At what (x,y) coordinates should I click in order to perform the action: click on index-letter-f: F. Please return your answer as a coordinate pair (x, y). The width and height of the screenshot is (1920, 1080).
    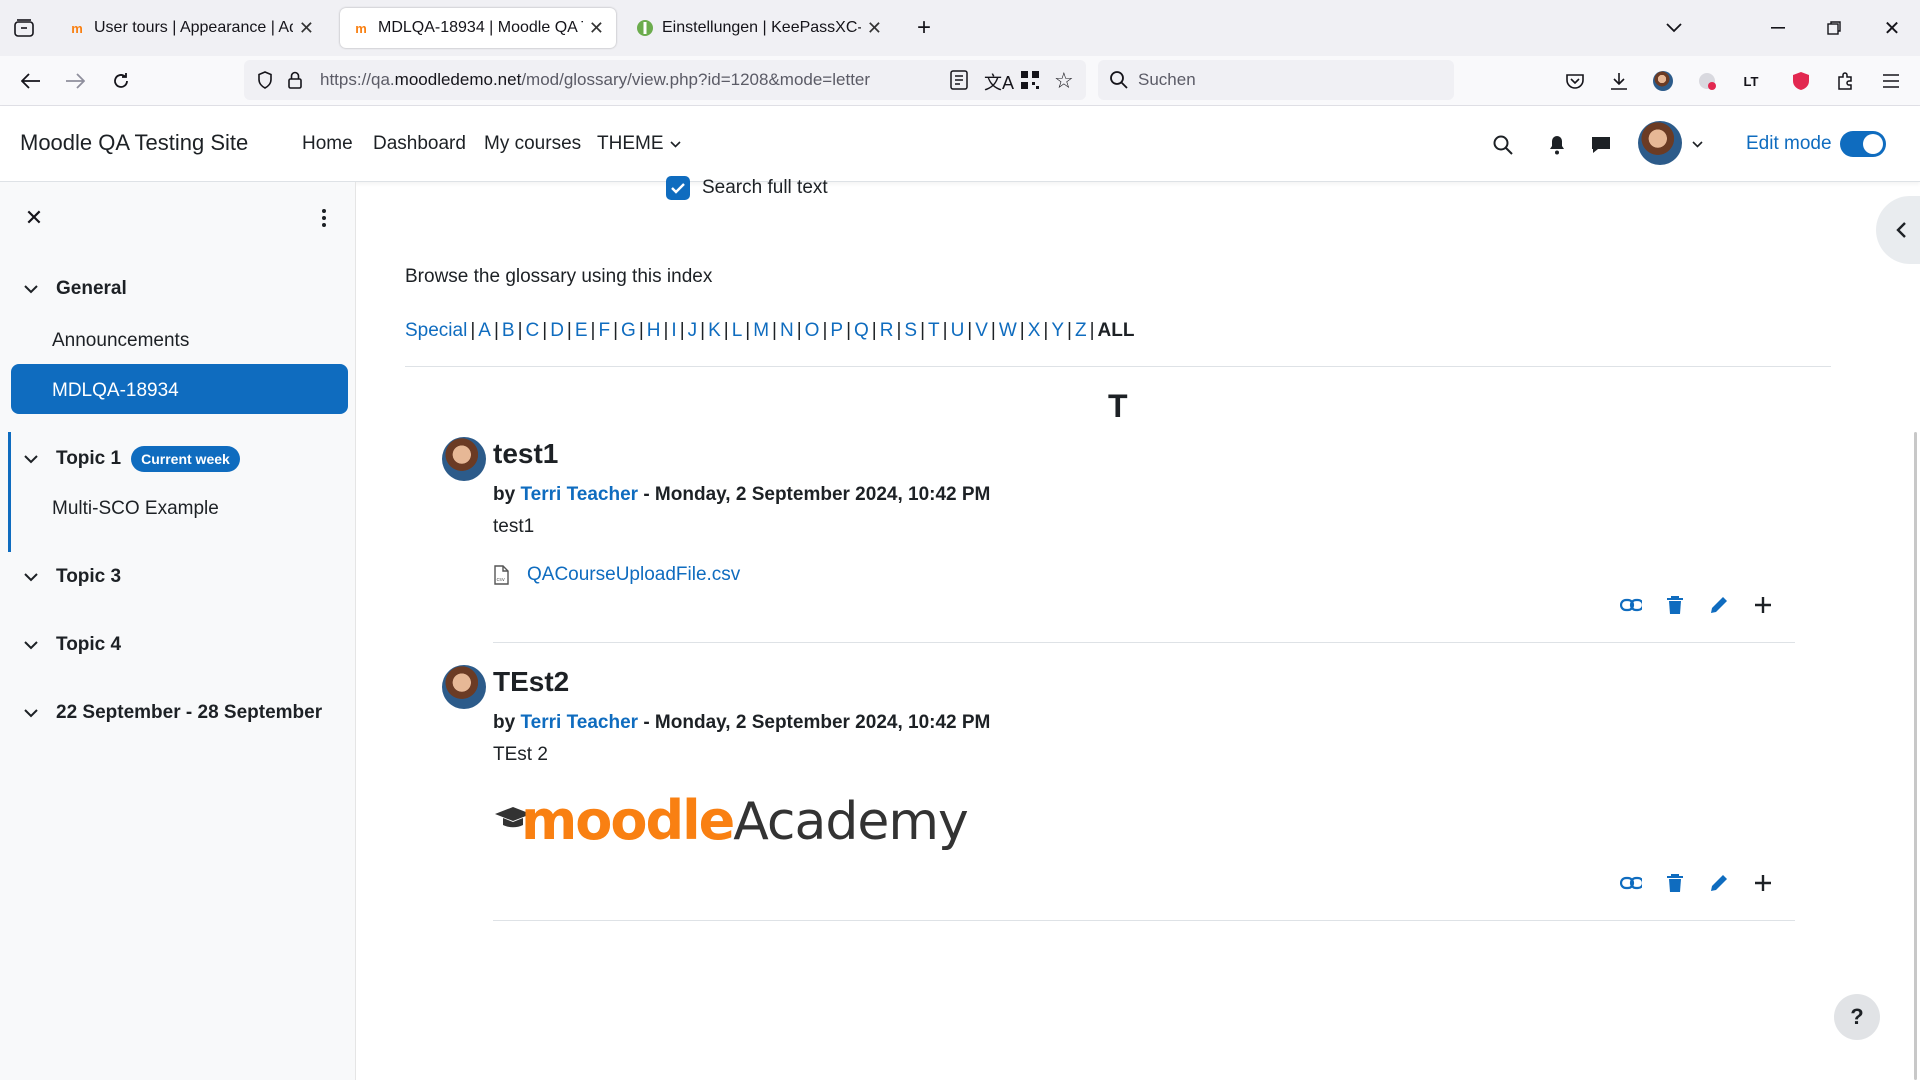
    Looking at the image, I should click on (604, 330).